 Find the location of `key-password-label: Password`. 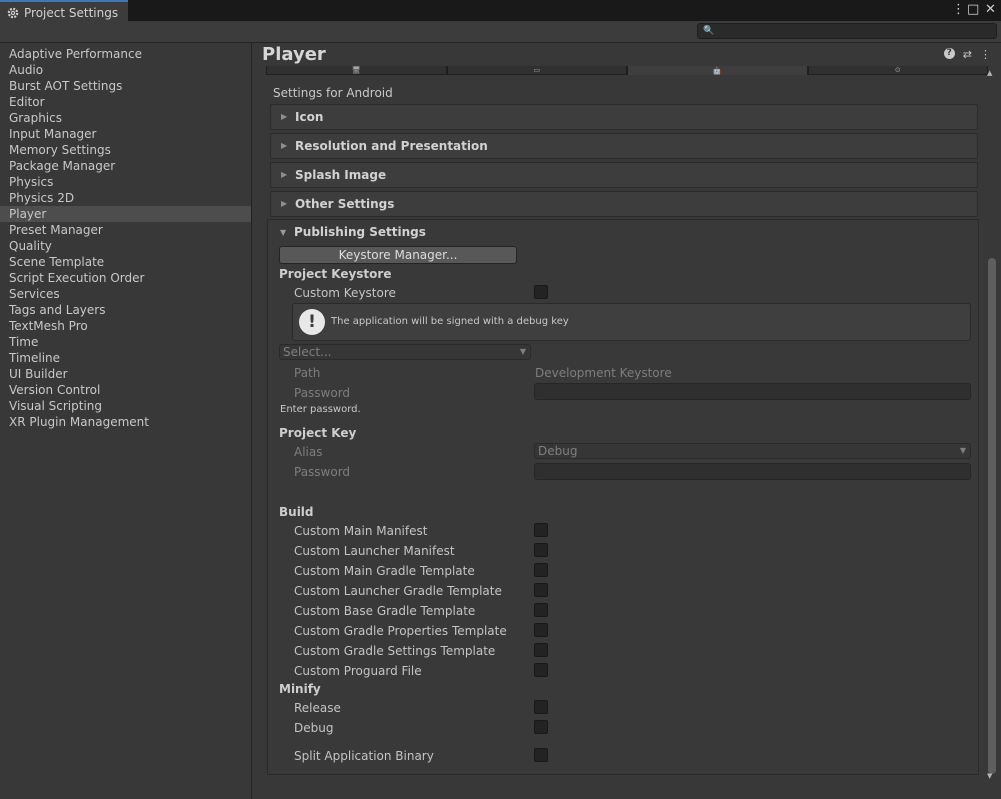

key-password-label: Password is located at coordinates (322, 472).